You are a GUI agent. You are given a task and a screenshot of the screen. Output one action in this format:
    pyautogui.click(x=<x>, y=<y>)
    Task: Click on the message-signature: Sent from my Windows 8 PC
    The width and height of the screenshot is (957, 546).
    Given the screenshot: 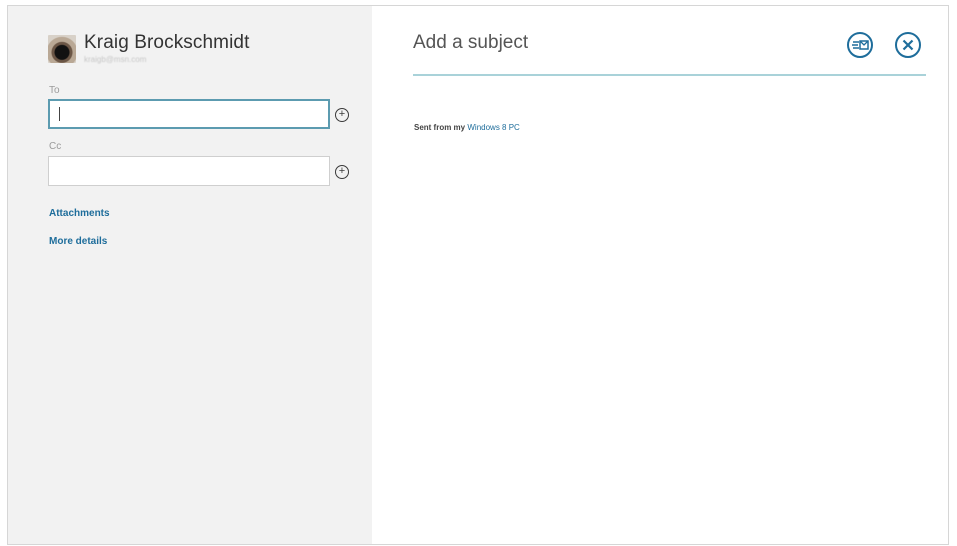 What is the action you would take?
    pyautogui.click(x=467, y=127)
    